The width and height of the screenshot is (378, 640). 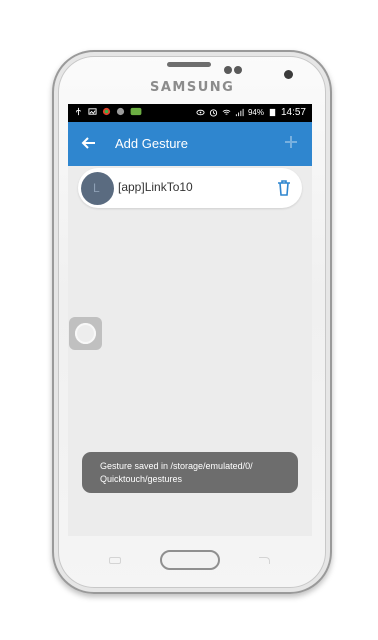 What do you see at coordinates (120, 111) in the screenshot?
I see `circle-icon` at bounding box center [120, 111].